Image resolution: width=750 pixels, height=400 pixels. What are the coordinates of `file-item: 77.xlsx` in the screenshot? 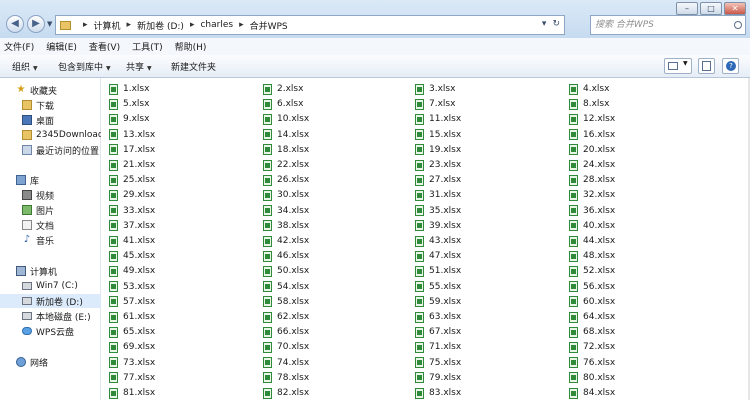 It's located at (132, 378).